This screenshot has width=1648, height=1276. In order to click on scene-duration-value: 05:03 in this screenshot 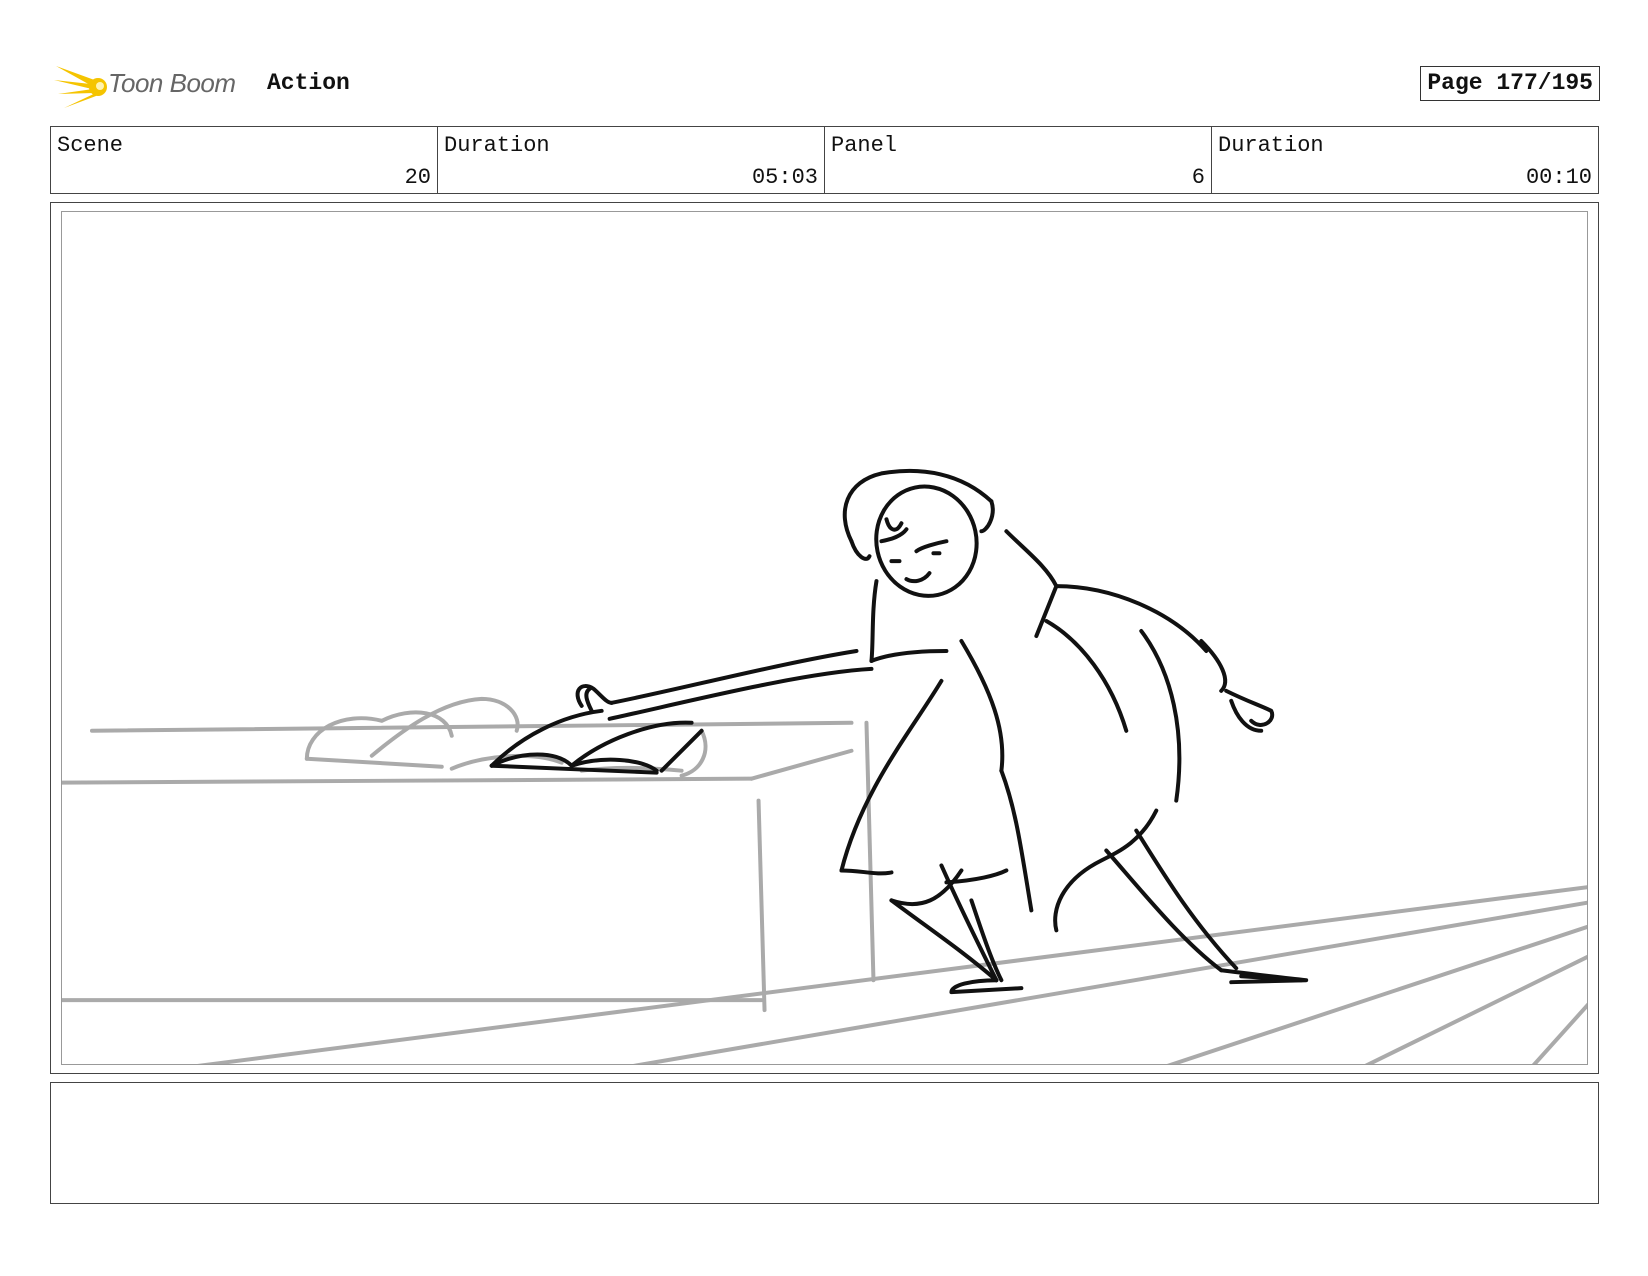, I will do `click(784, 177)`.